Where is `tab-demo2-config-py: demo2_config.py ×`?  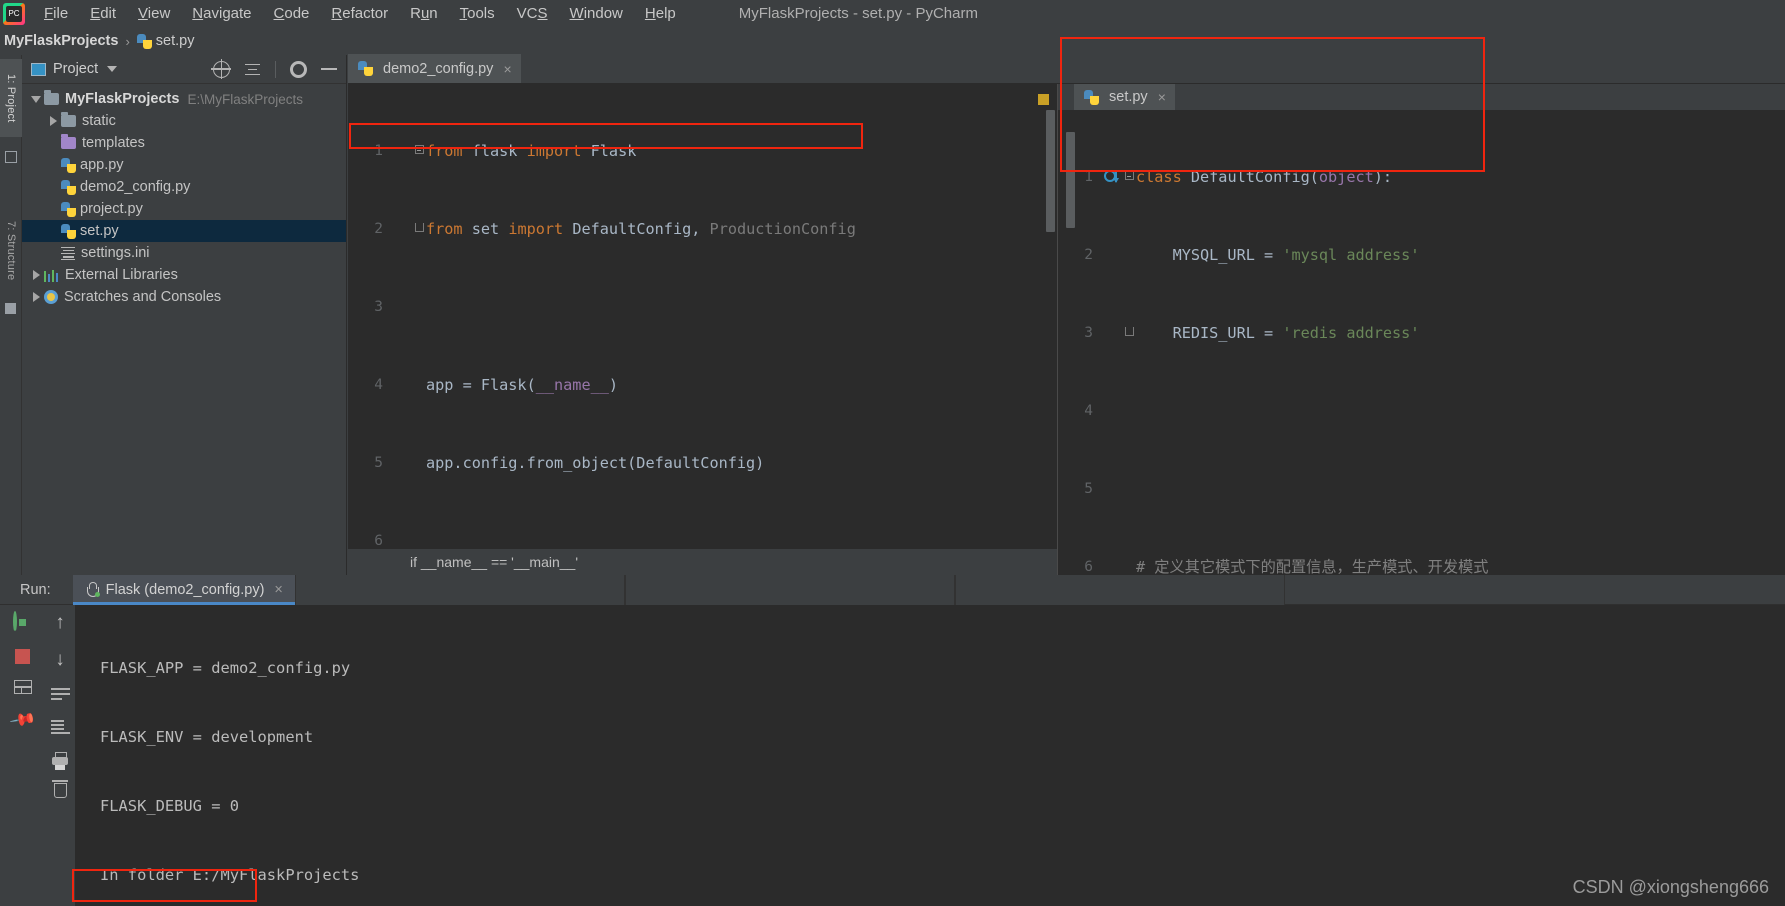 tab-demo2-config-py: demo2_config.py × is located at coordinates (434, 68).